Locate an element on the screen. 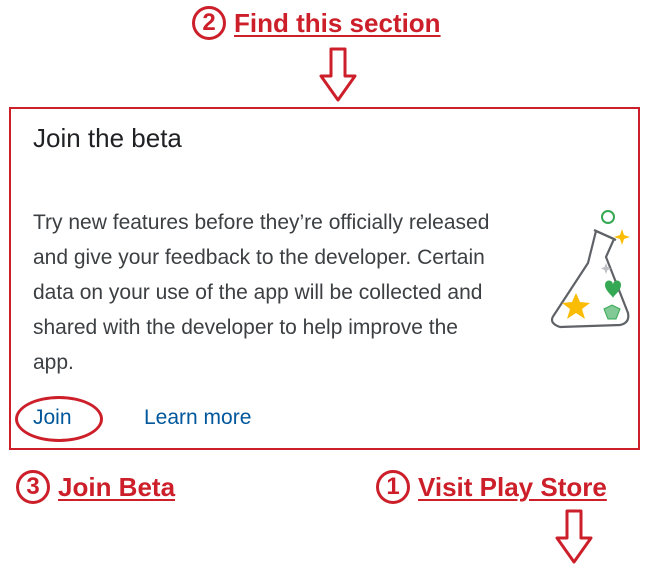  step-2-number: 2 is located at coordinates (209, 23).